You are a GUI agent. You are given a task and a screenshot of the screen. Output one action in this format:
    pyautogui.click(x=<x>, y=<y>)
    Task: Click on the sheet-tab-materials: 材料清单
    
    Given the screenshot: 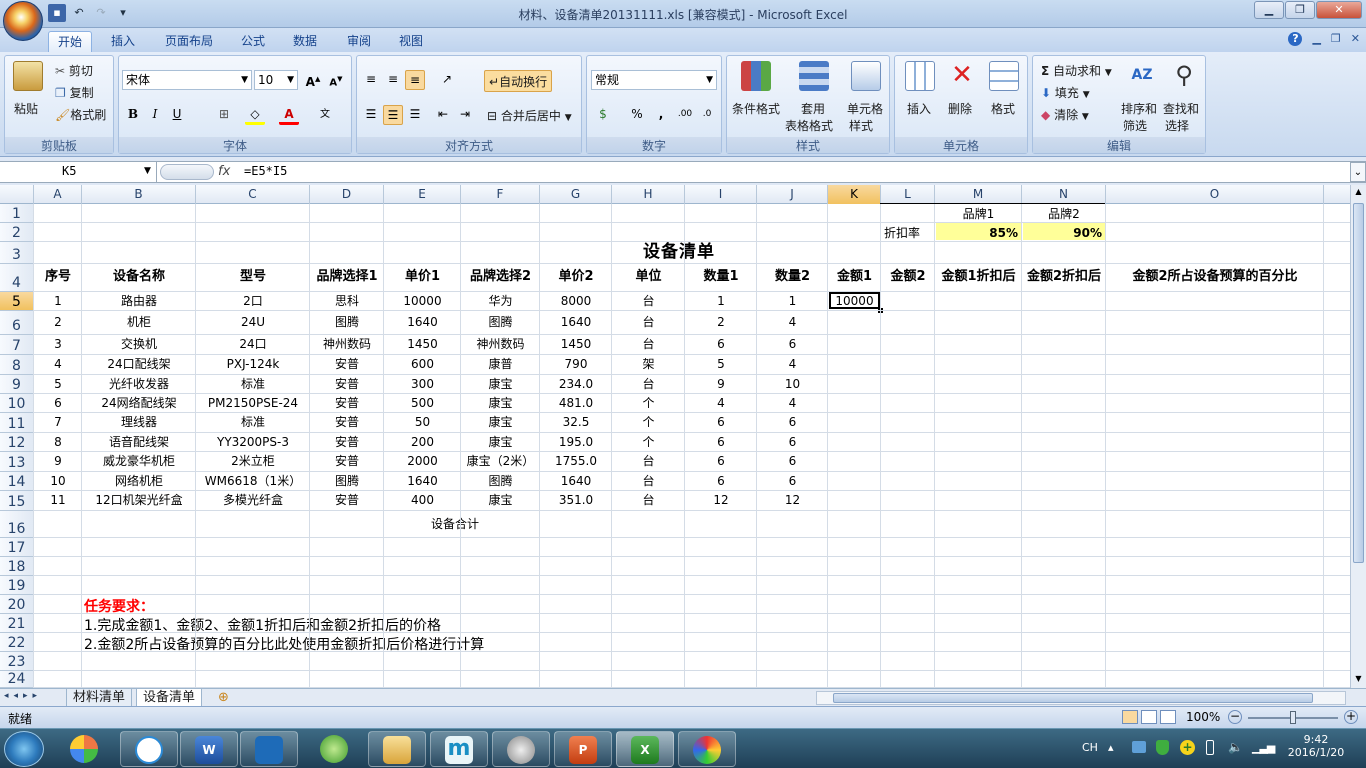 What is the action you would take?
    pyautogui.click(x=99, y=698)
    